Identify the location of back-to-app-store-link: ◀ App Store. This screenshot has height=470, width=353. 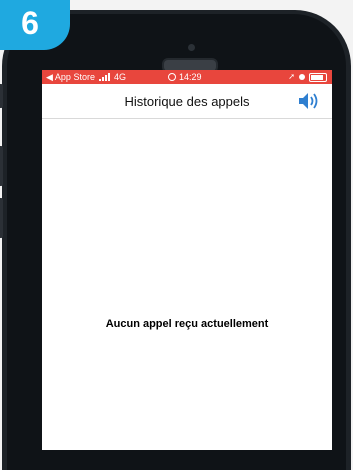
(70, 77).